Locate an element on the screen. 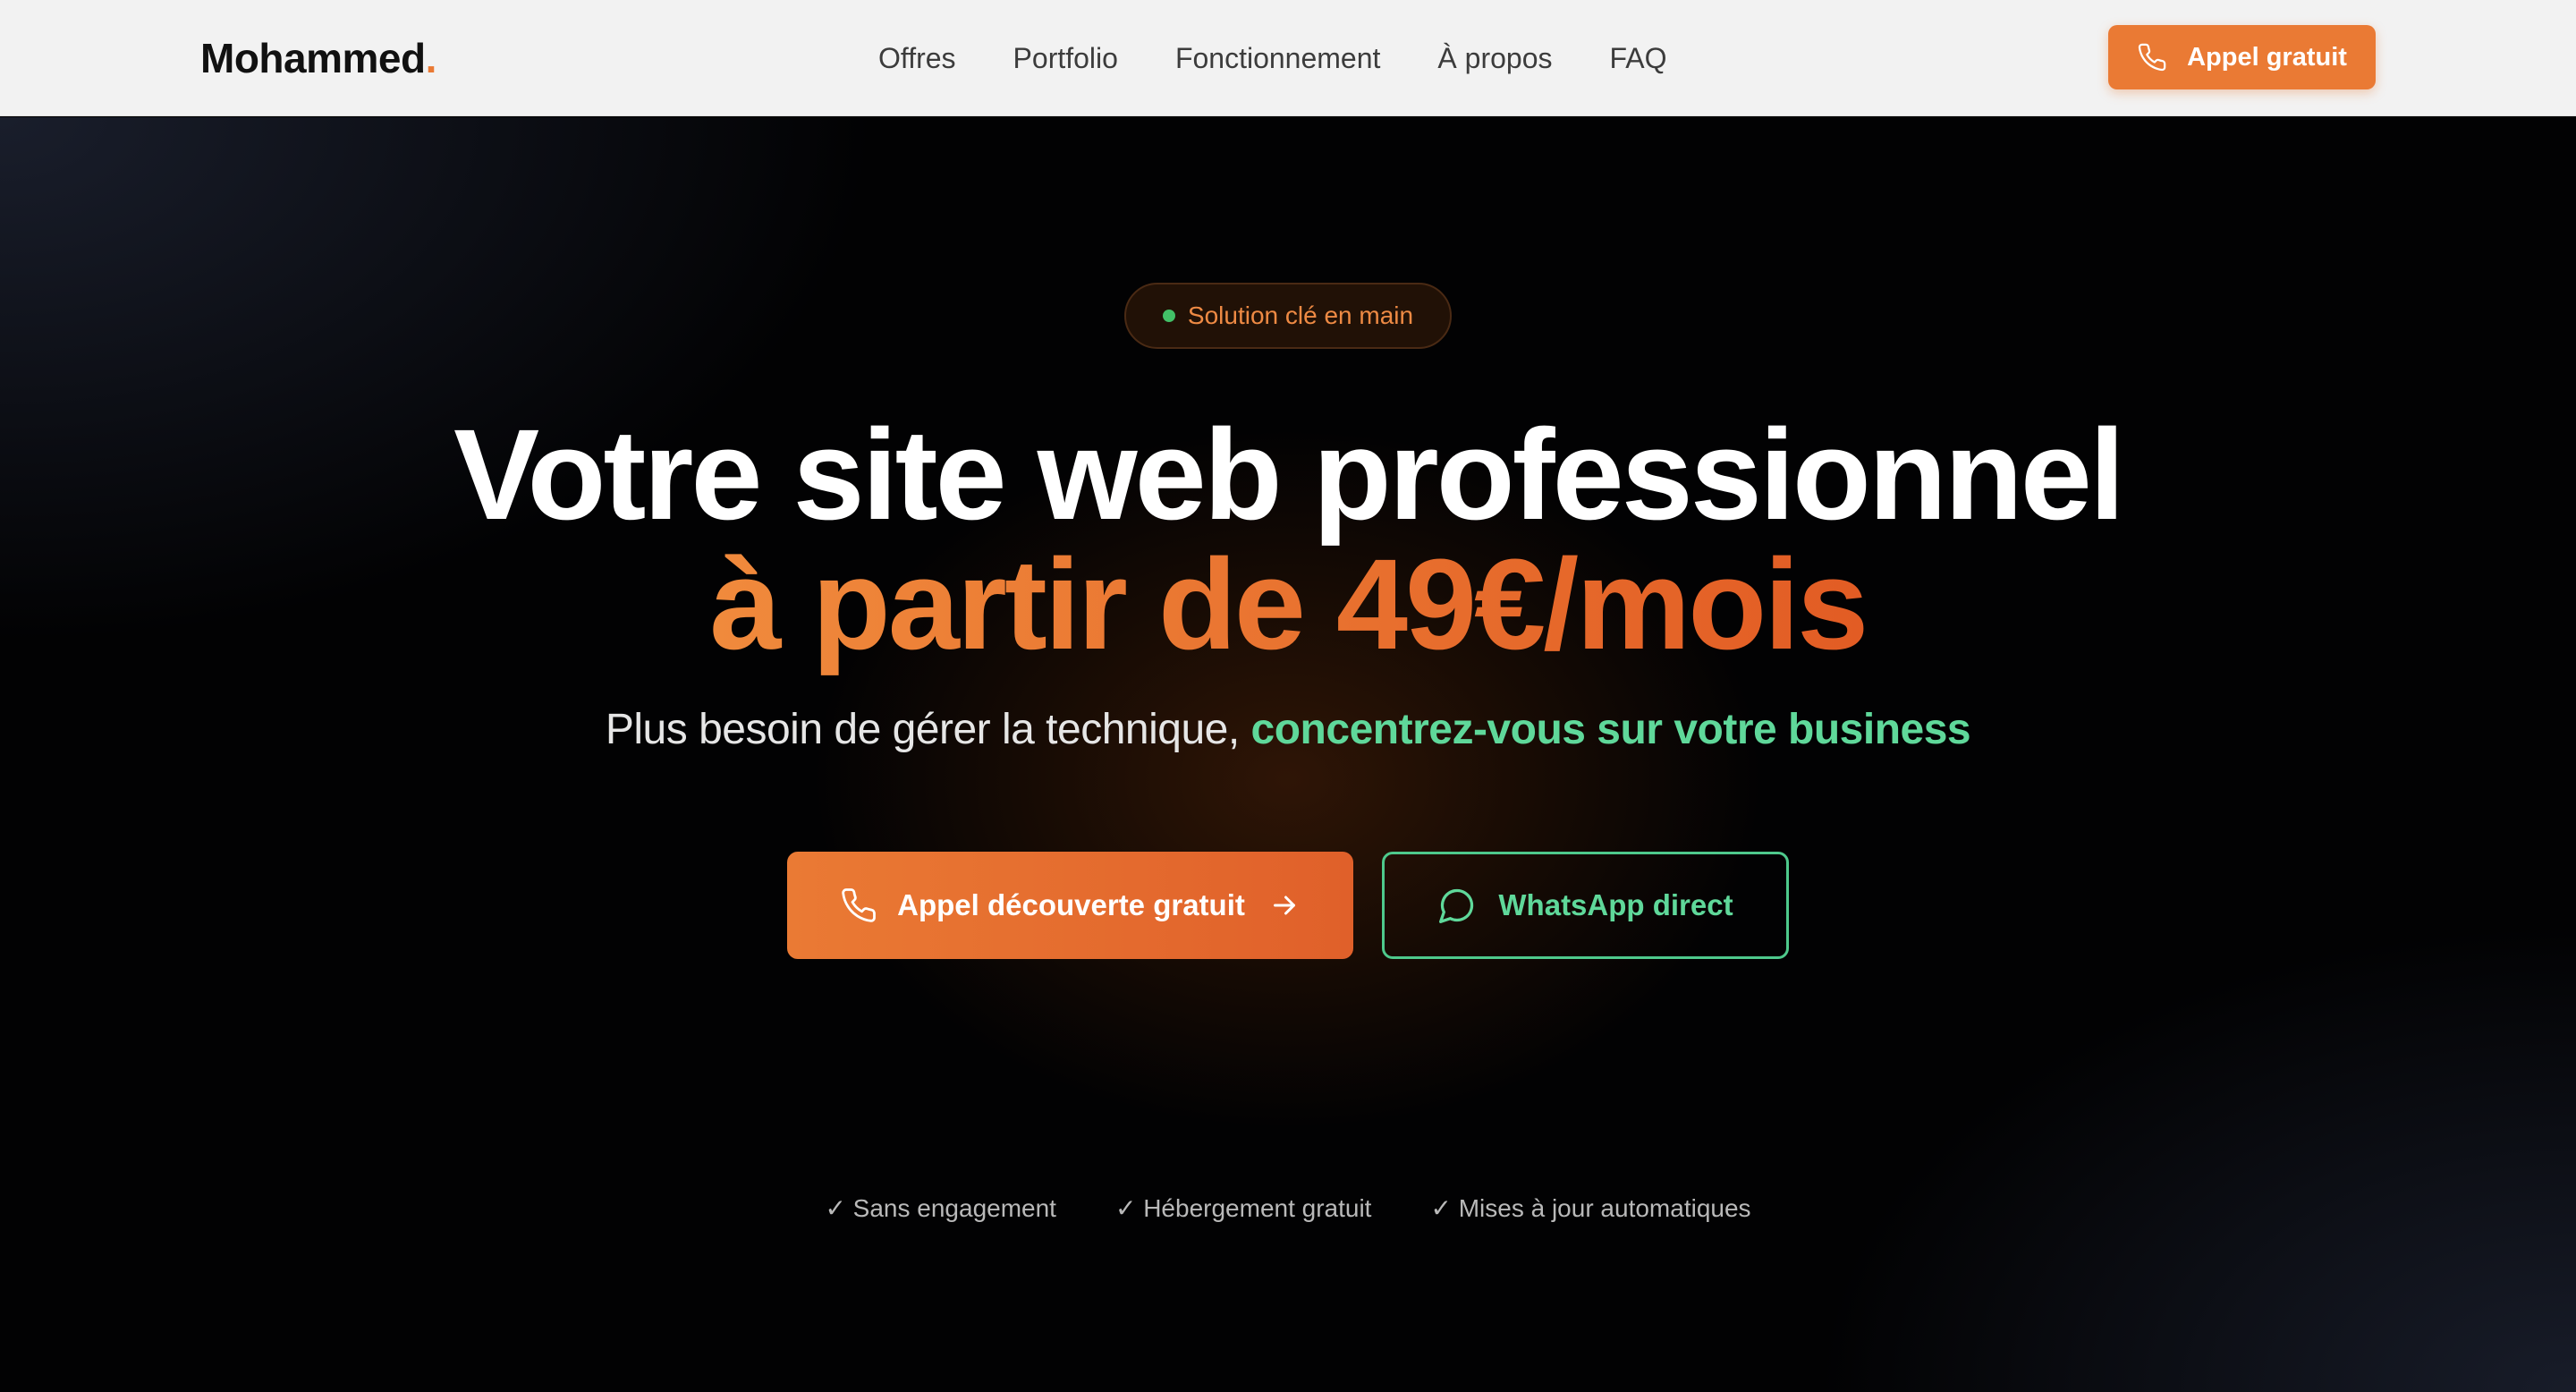  perk-auto-updates: ✓ Mises à jour automatiques is located at coordinates (1590, 1208).